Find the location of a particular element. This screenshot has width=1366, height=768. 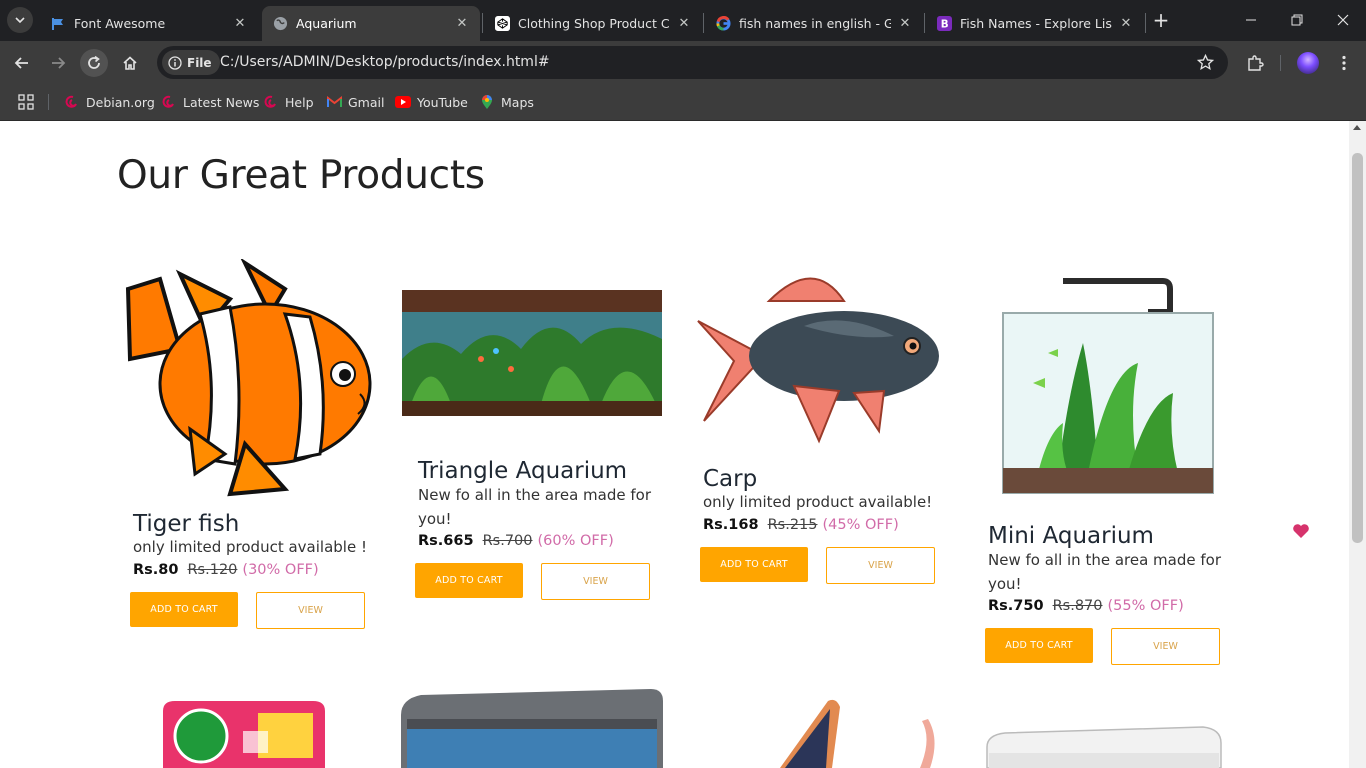

product-image-mini-aquarium is located at coordinates (1108, 388).